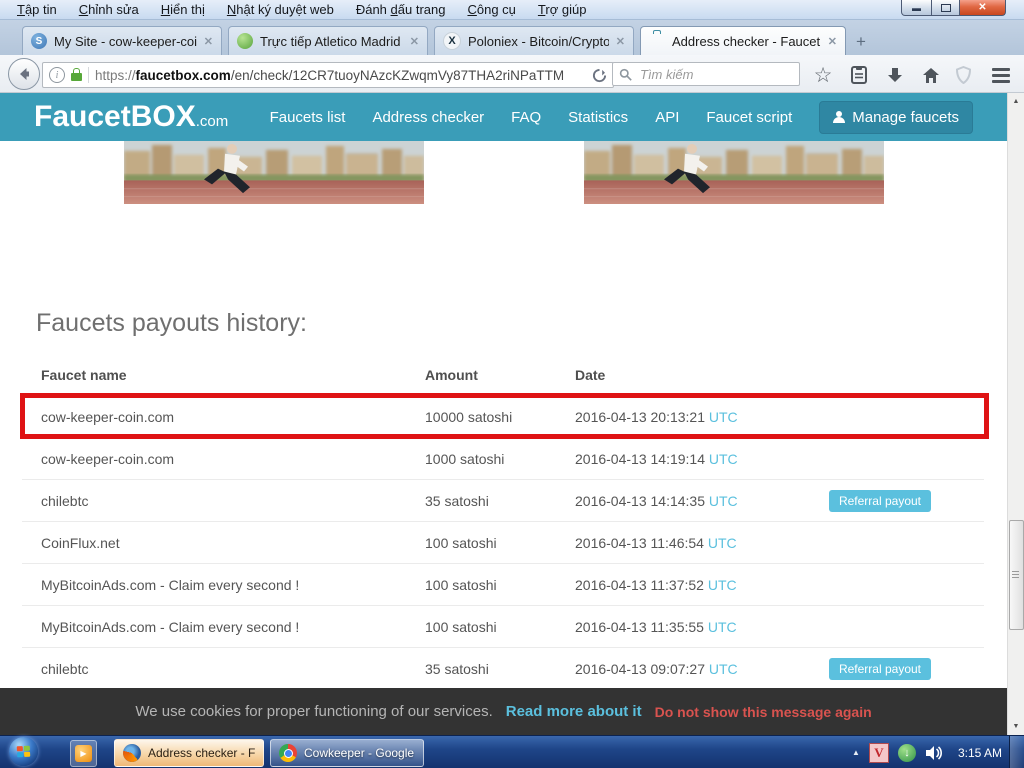 This screenshot has width=1024, height=768. Describe the element at coordinates (280, 9) in the screenshot. I see `menu-history: Nhật ký duyệt web` at that location.